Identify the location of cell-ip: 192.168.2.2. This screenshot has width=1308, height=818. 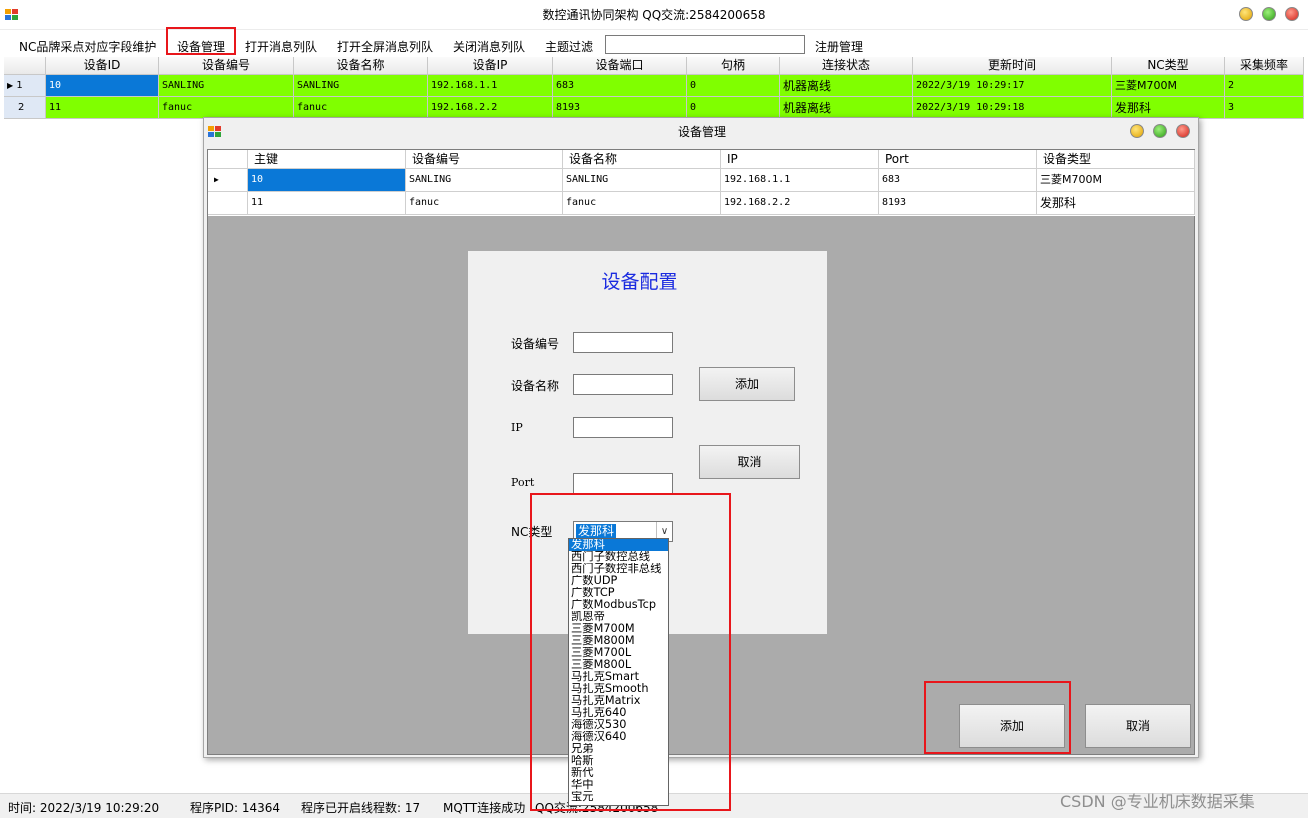
(800, 203).